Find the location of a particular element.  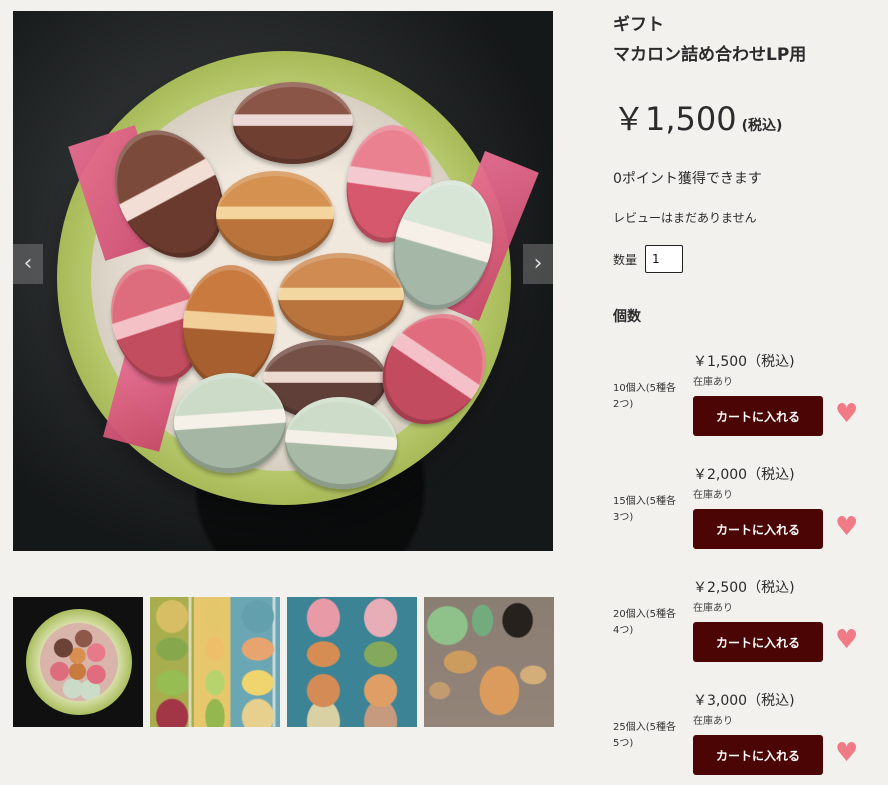

quantity-input is located at coordinates (664, 259).